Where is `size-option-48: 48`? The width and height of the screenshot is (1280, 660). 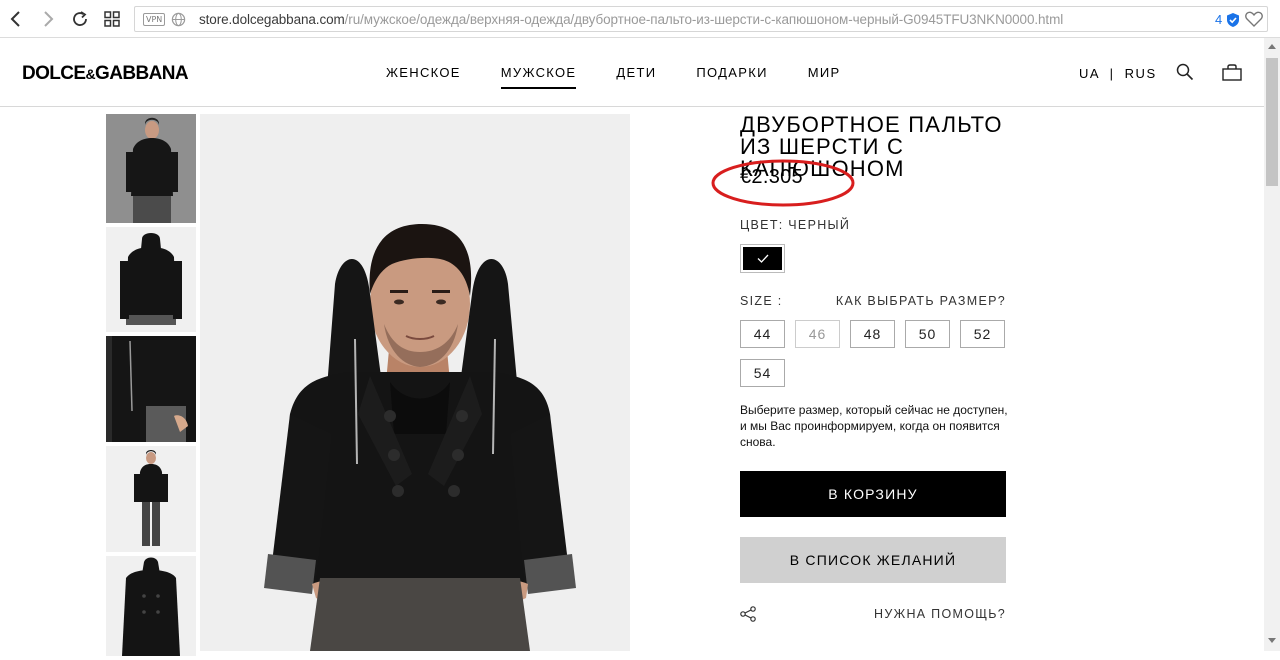 size-option-48: 48 is located at coordinates (872, 334).